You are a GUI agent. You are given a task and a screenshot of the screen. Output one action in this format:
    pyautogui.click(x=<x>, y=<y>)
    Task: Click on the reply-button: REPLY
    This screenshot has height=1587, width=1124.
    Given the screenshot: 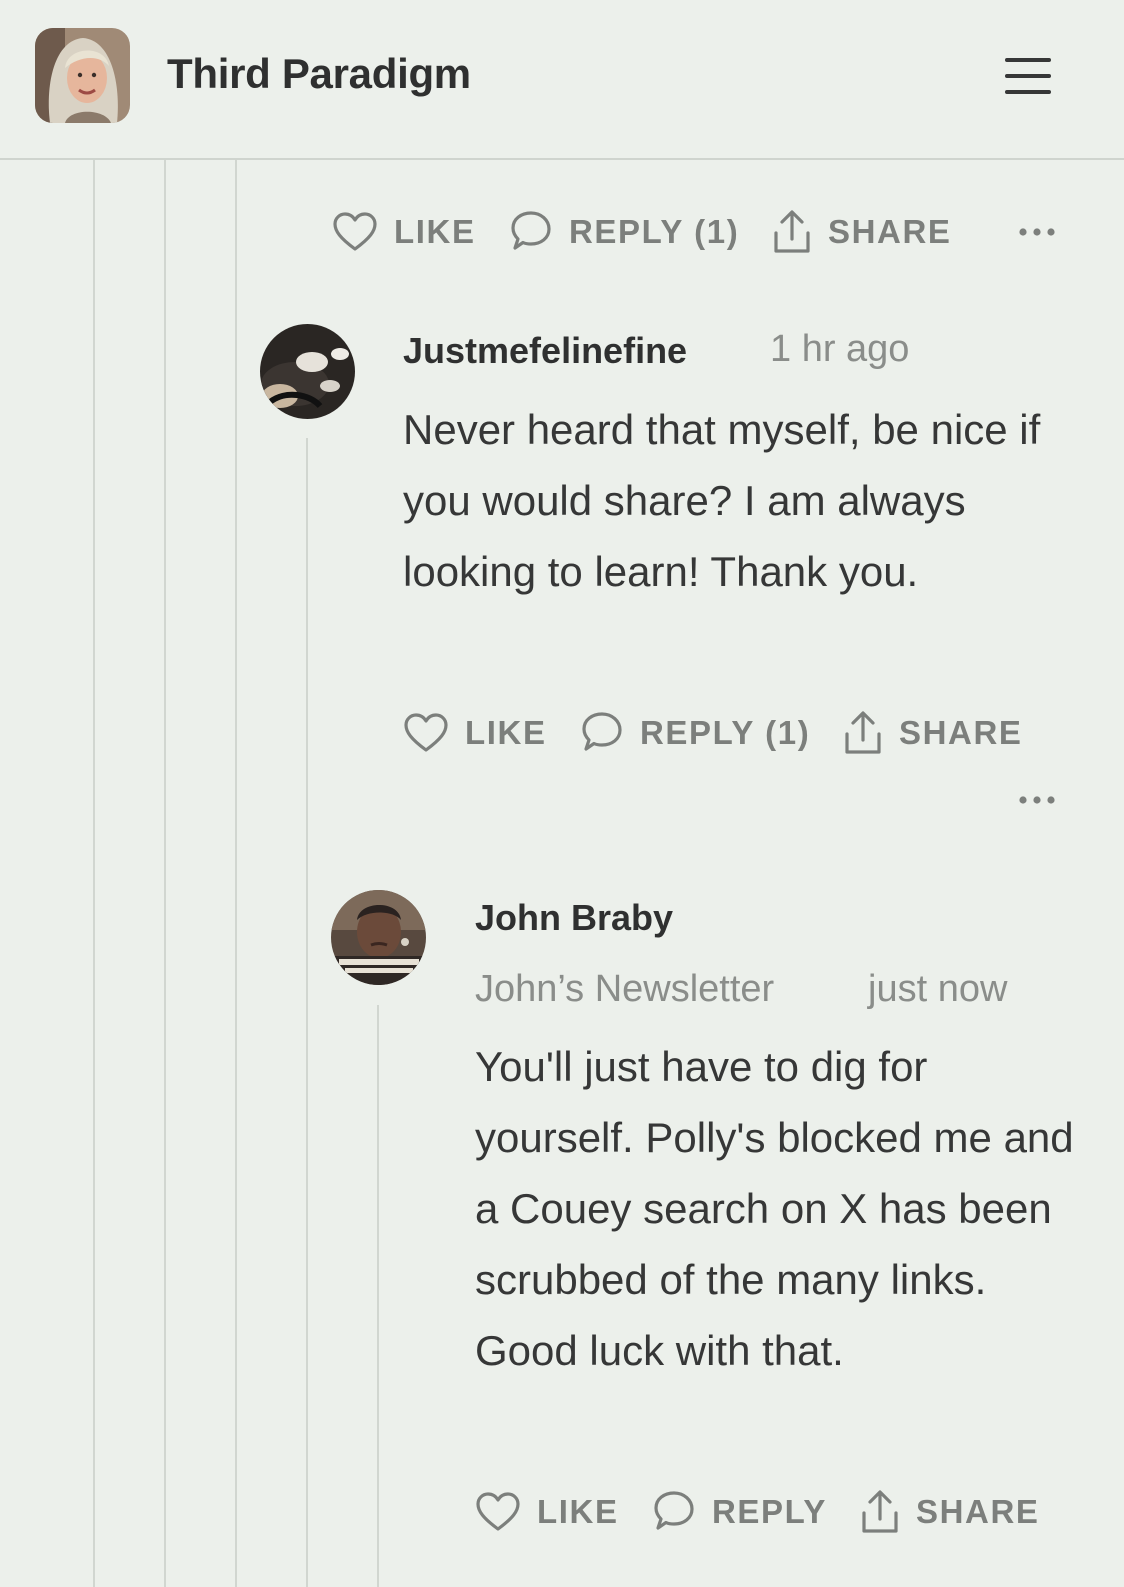 What is the action you would take?
    pyautogui.click(x=738, y=1512)
    